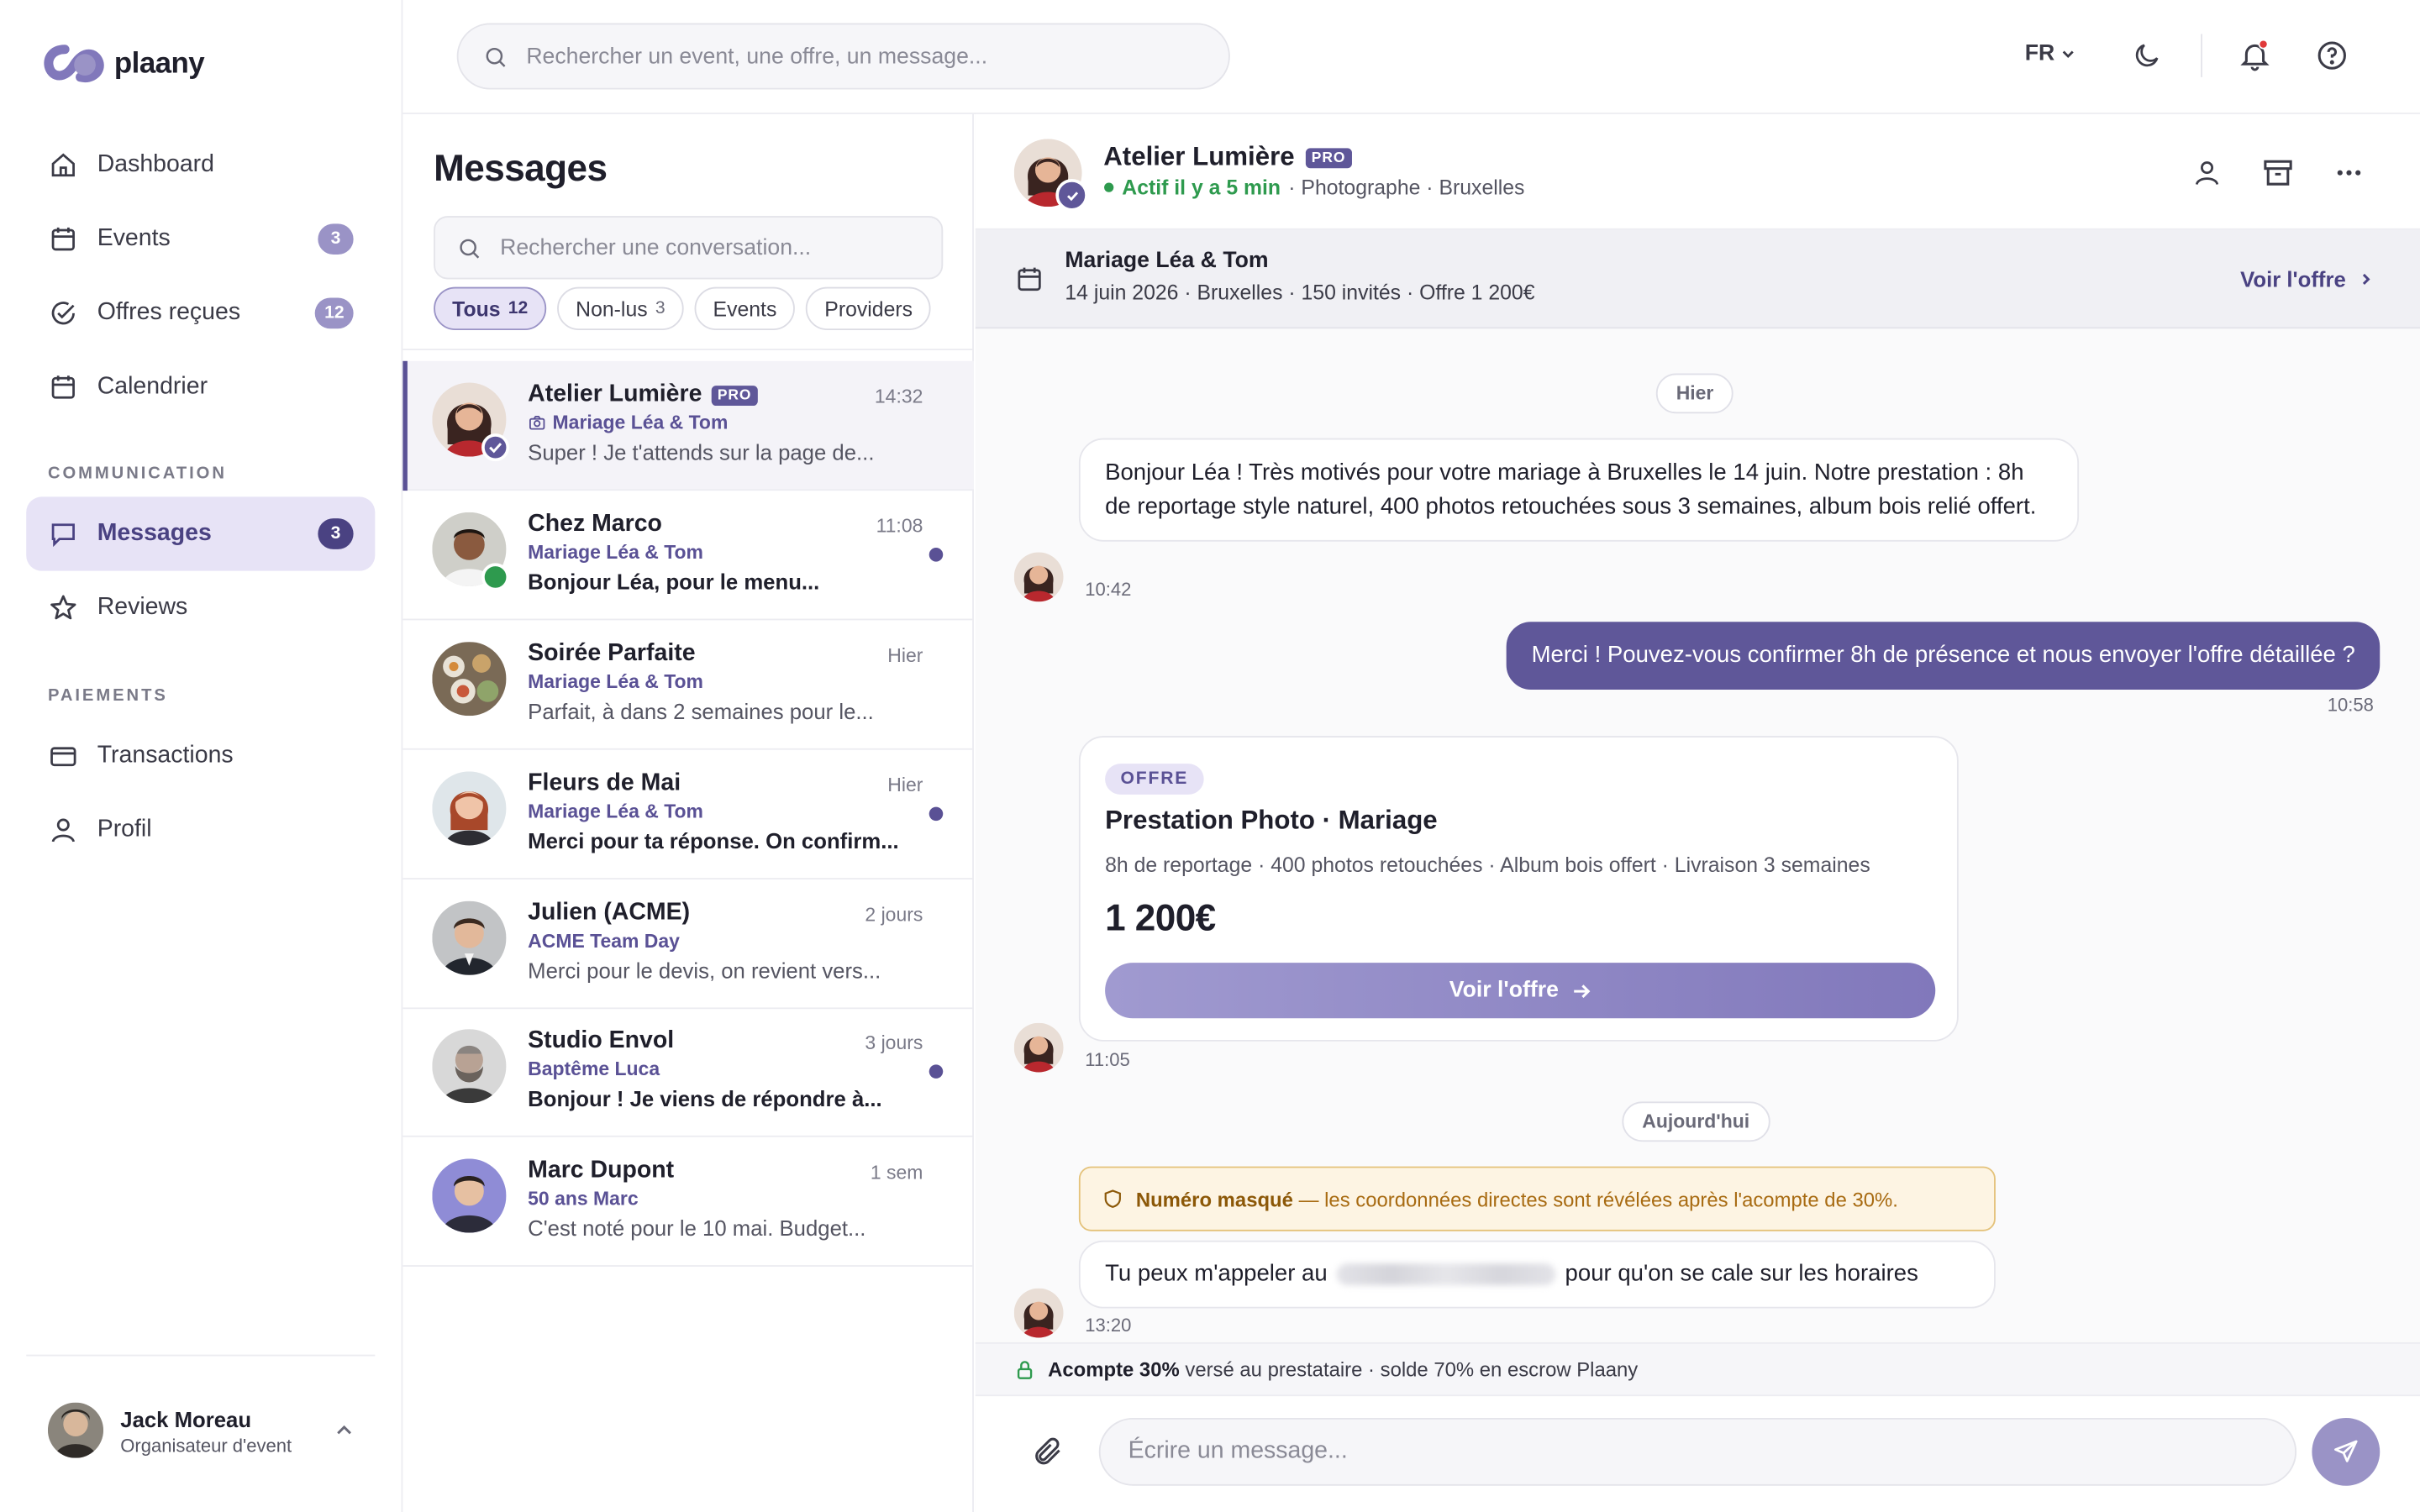 The width and height of the screenshot is (2420, 1512). Describe the element at coordinates (201, 1433) in the screenshot. I see `user-menu: Jack Moreau Organisateur d'event` at that location.